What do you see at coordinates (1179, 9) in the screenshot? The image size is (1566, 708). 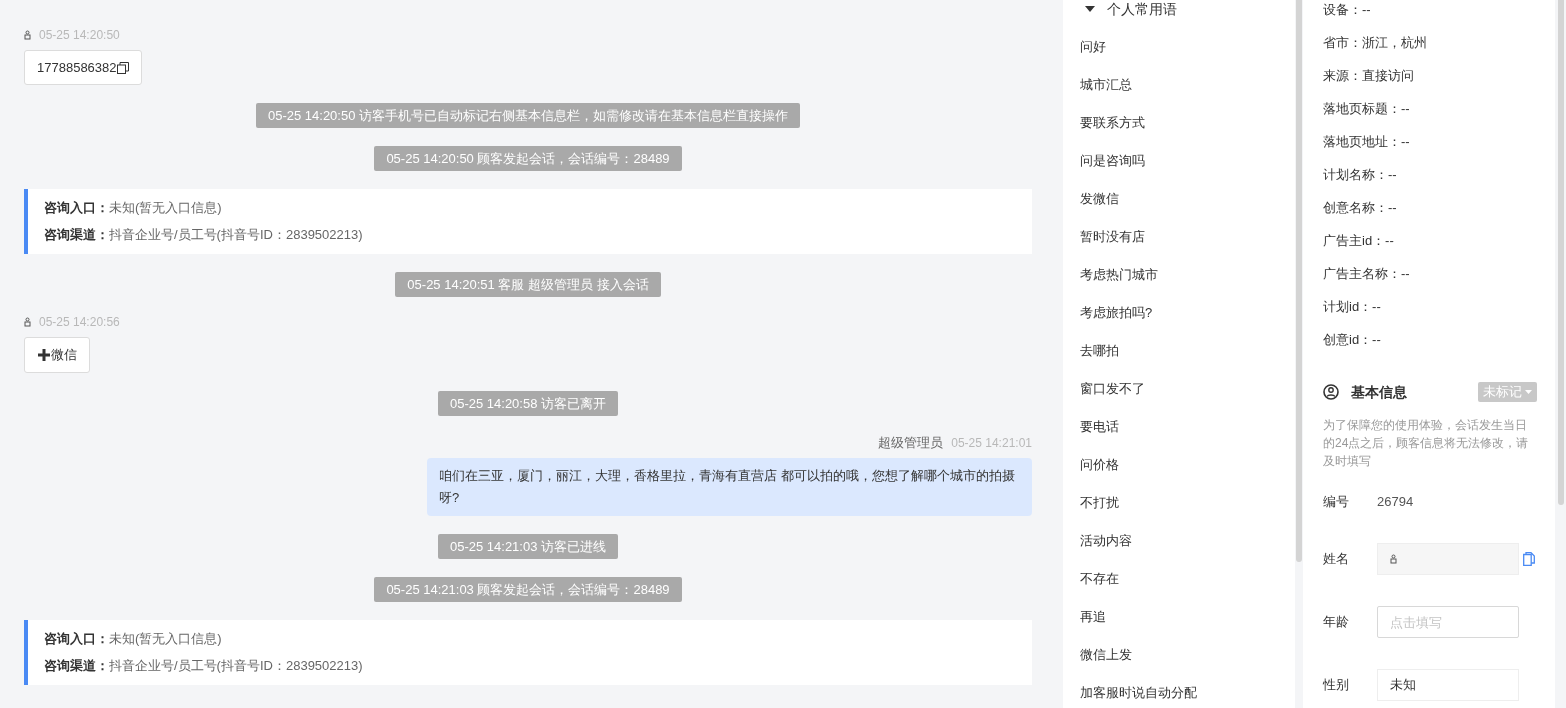 I see `phrase-group-header: 个人常用语` at bounding box center [1179, 9].